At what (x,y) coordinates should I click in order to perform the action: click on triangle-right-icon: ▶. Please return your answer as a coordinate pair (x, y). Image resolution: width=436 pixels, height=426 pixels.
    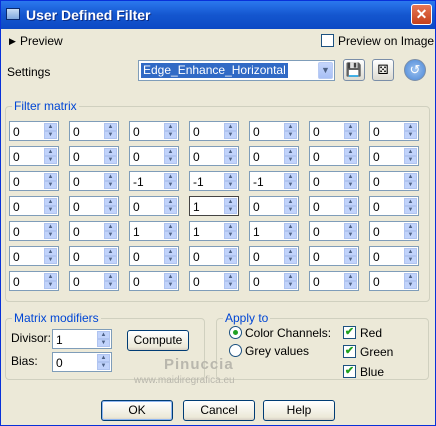
    Looking at the image, I should click on (12, 41).